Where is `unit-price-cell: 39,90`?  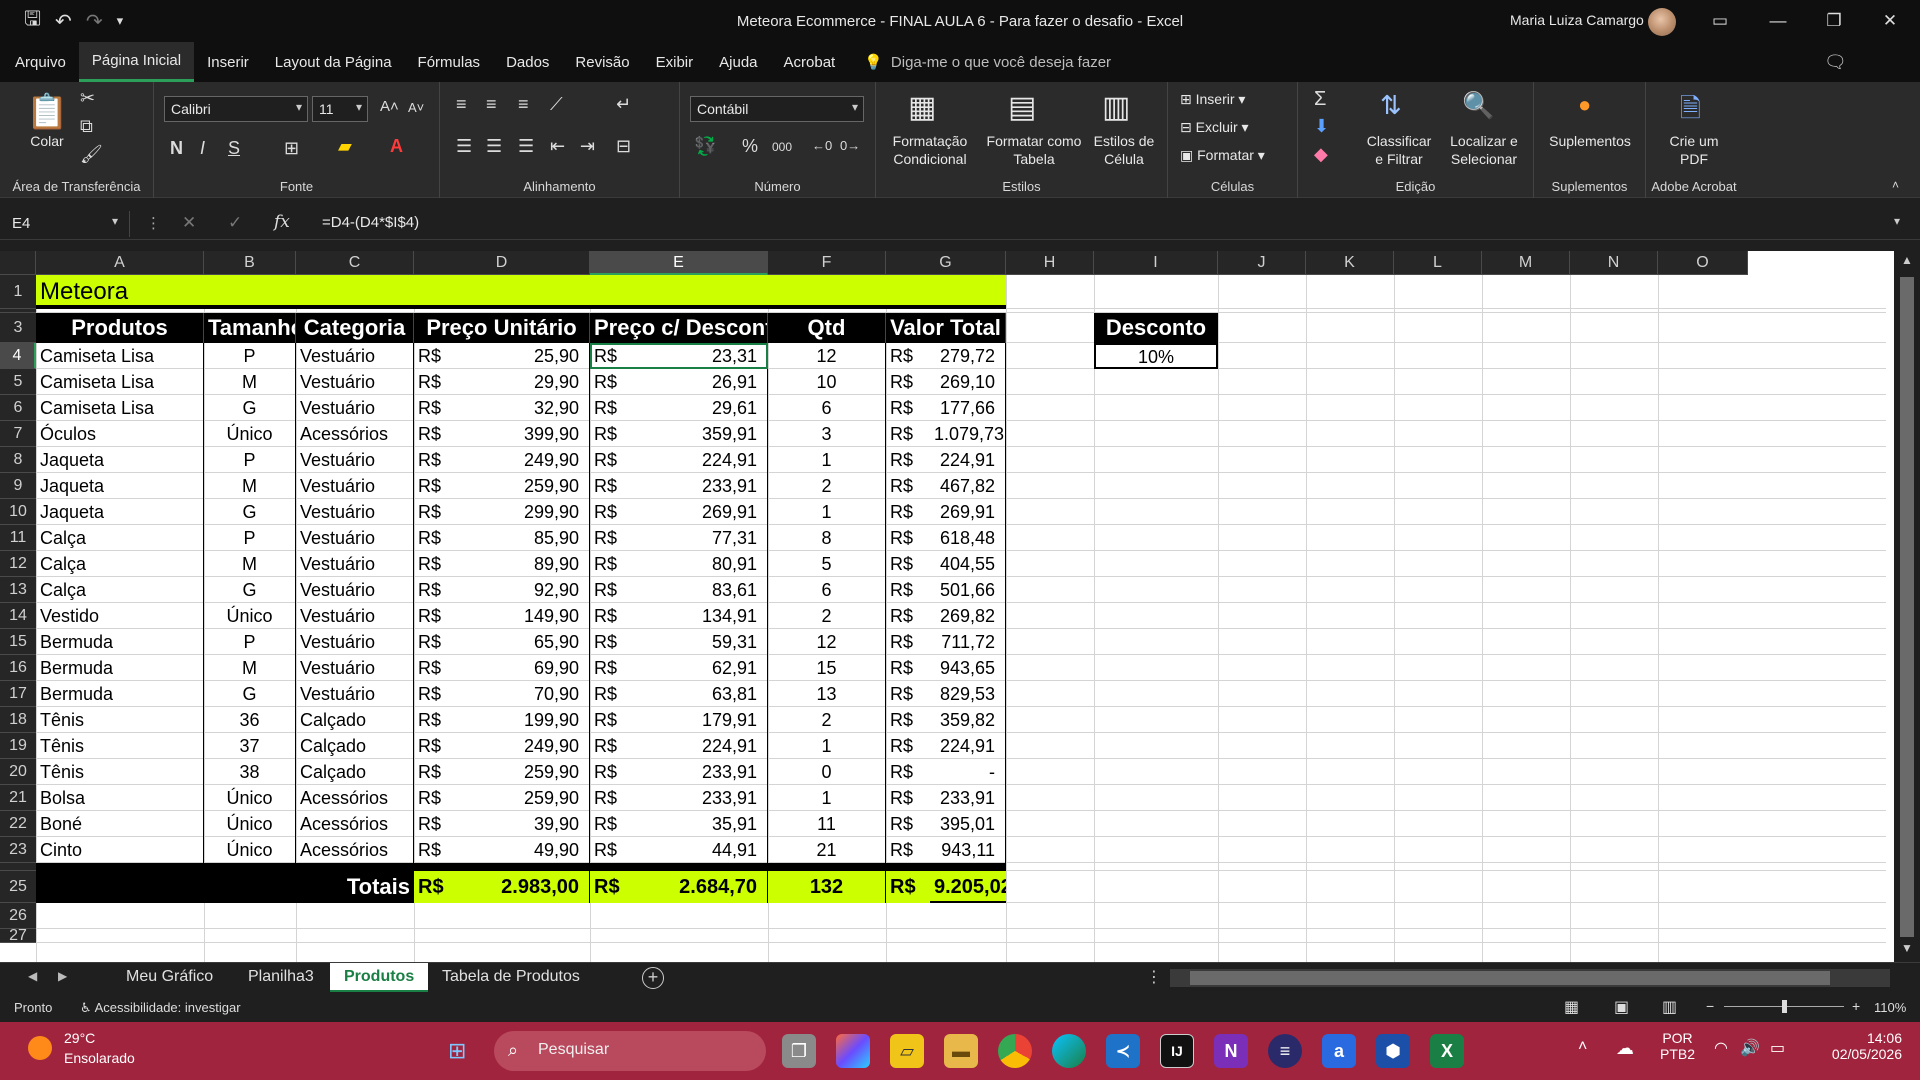 unit-price-cell: 39,90 is located at coordinates (524, 824).